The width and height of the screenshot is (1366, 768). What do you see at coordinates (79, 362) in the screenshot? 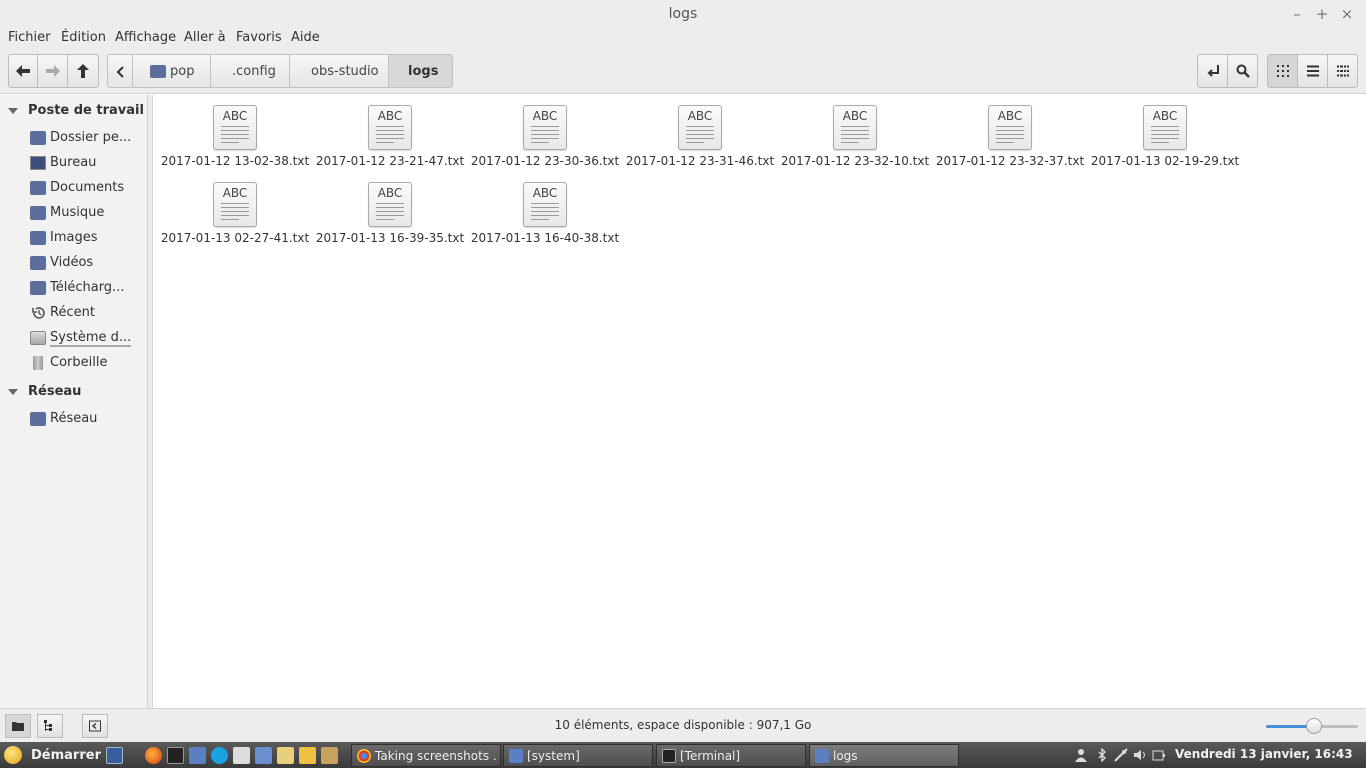
I see `sidebar-item-label: Corbeille` at bounding box center [79, 362].